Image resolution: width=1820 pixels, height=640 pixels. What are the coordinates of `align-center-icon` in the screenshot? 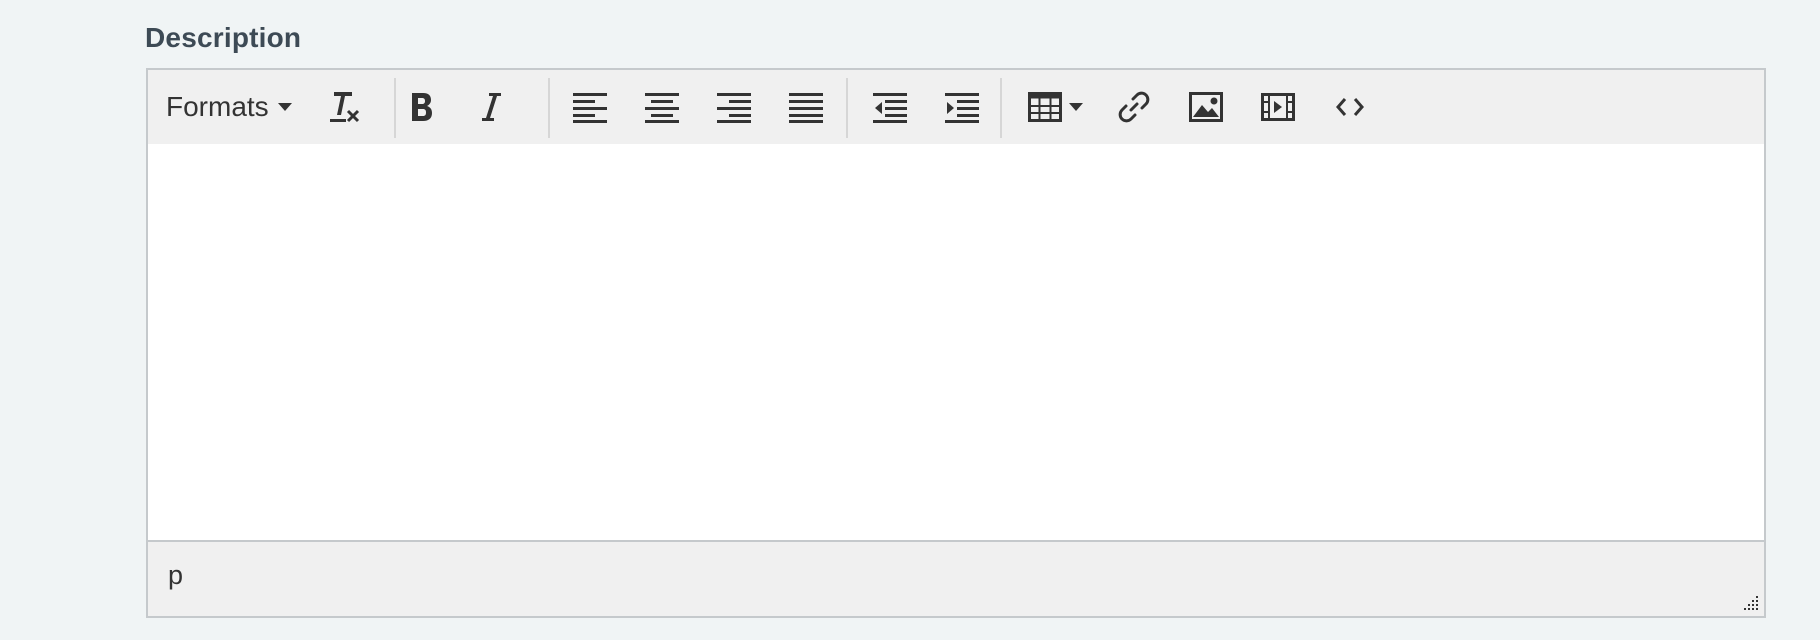 It's located at (662, 108).